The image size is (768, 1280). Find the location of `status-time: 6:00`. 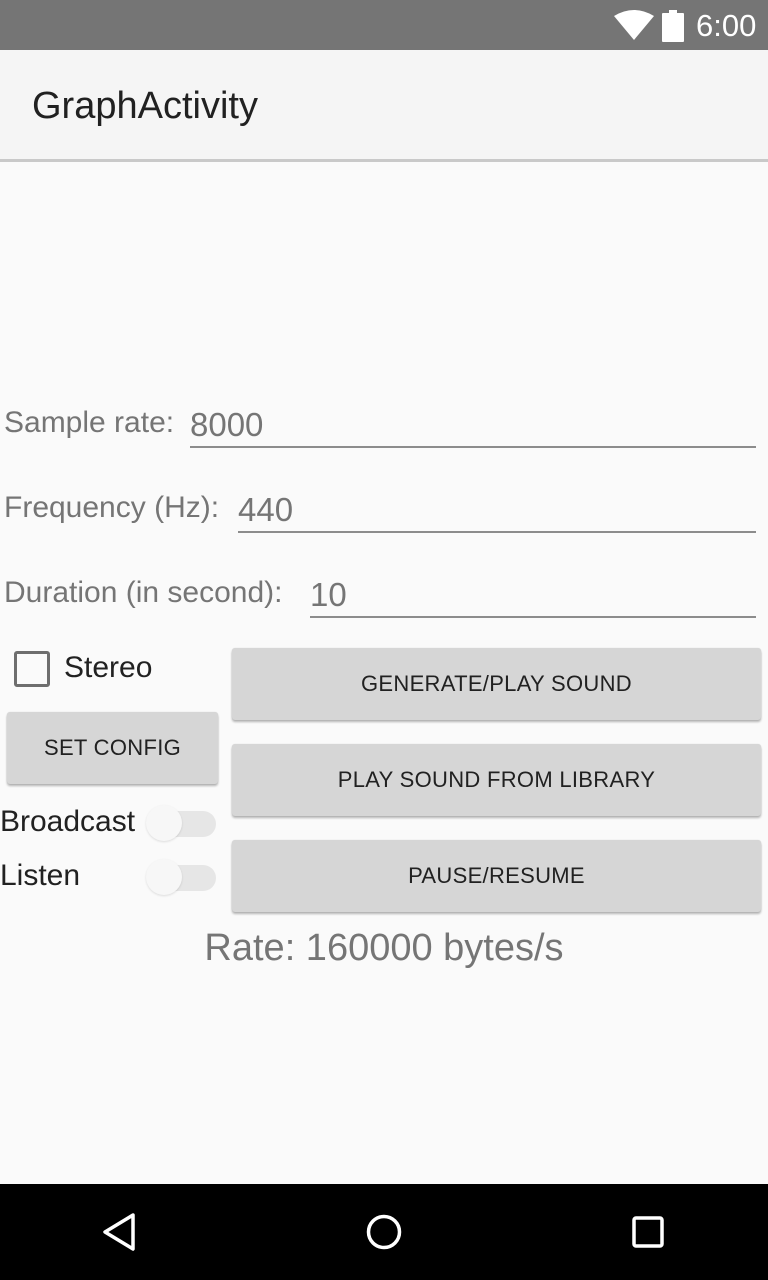

status-time: 6:00 is located at coordinates (726, 25).